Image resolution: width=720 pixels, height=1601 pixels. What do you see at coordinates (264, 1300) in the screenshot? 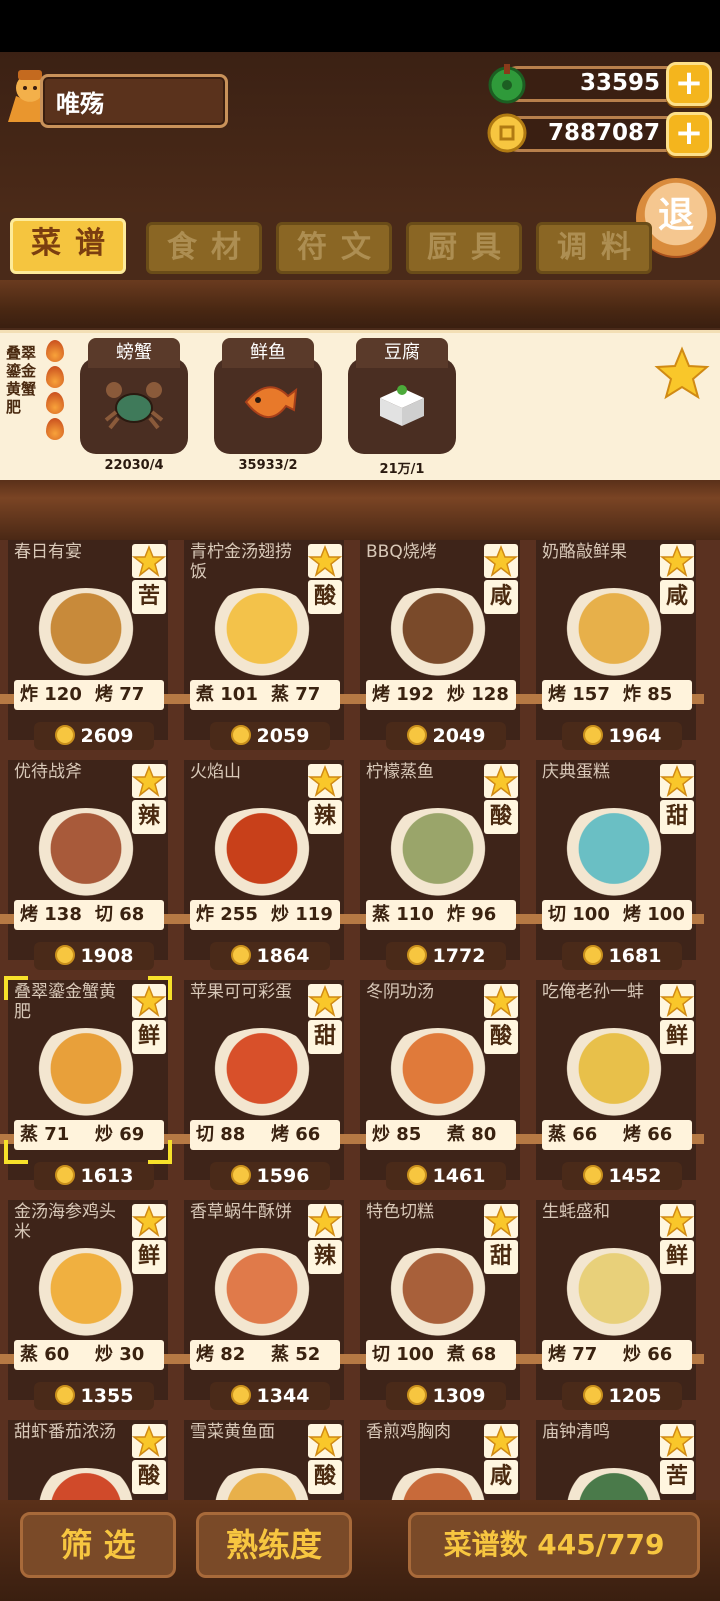
I see `recipe-card: 香草蜗牛酥饼辣烤 82 蒸 52` at bounding box center [264, 1300].